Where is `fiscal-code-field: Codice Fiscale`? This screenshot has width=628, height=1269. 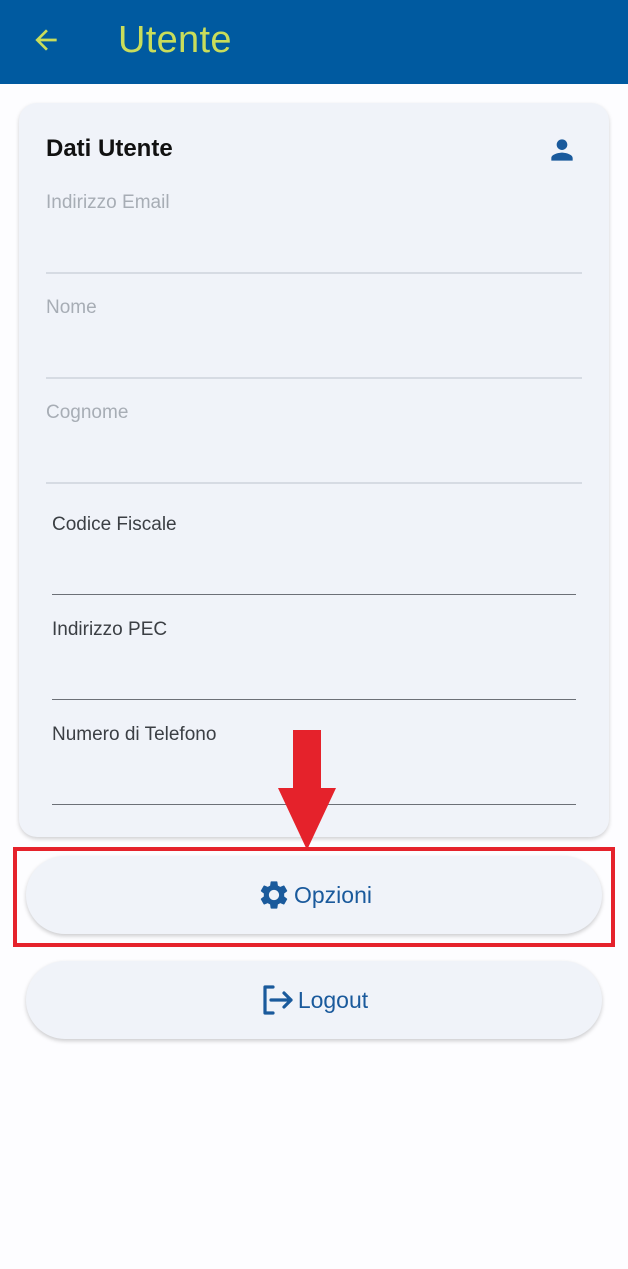
fiscal-code-field: Codice Fiscale is located at coordinates (314, 554).